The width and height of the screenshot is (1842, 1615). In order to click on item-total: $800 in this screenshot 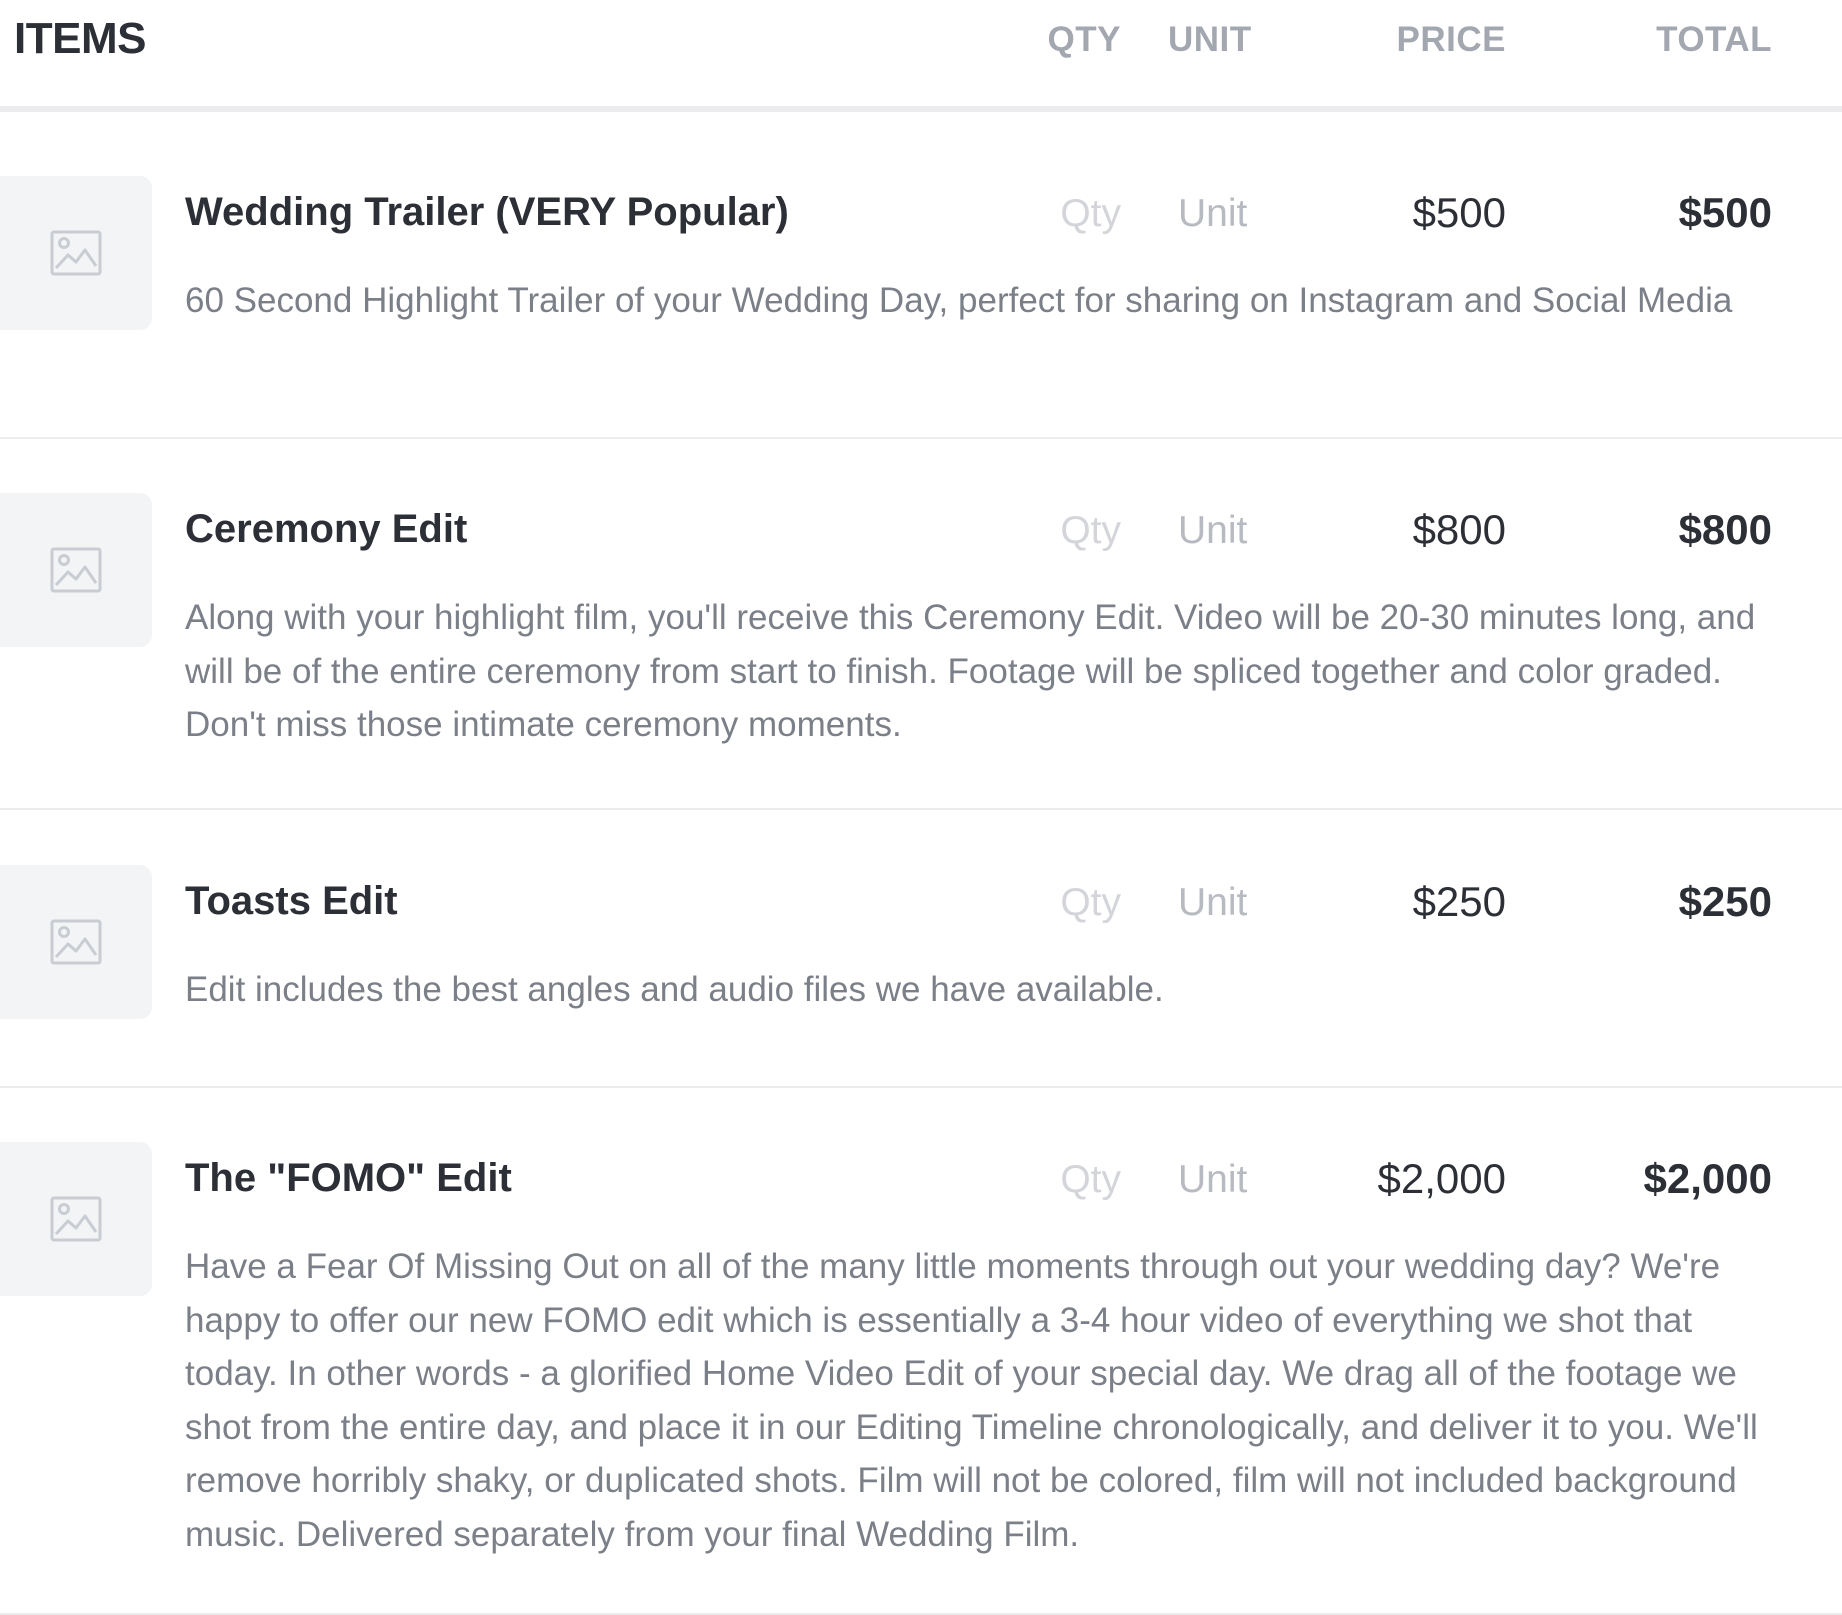, I will do `click(1725, 529)`.